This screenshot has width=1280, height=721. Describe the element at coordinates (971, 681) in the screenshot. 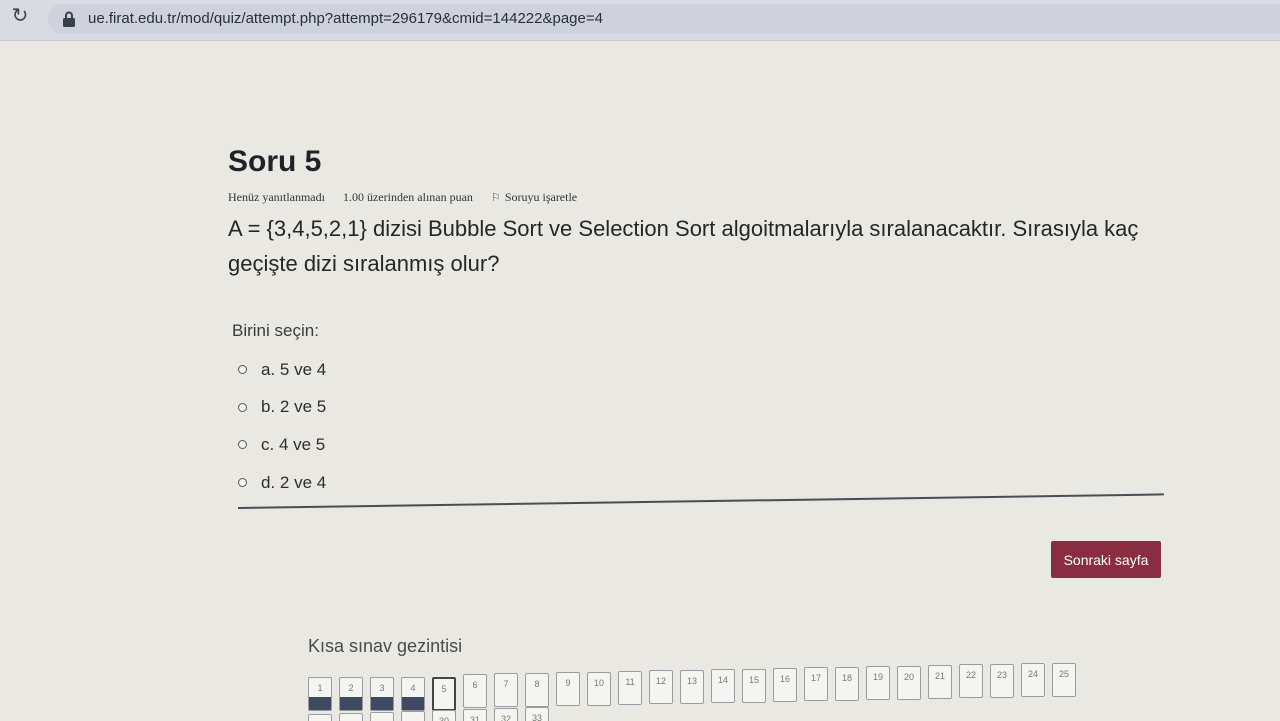

I see `quiz-nav-button: 22` at that location.